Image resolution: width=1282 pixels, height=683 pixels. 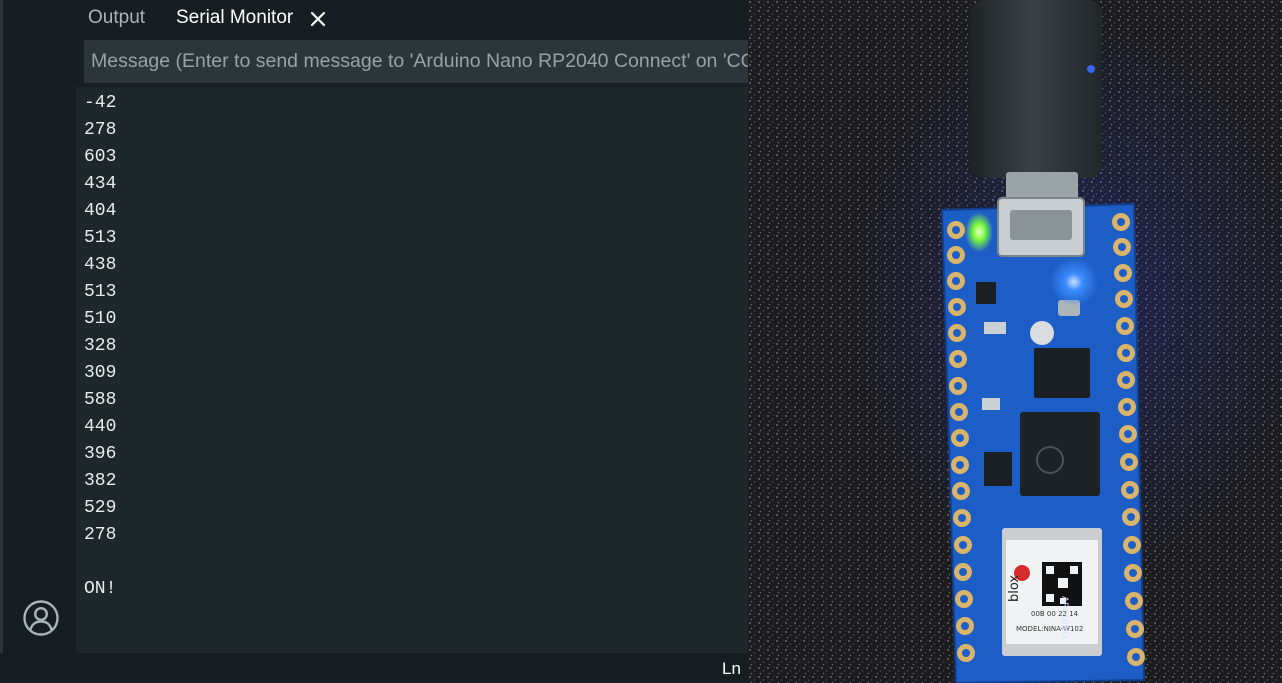 I want to click on serial-output-line, so click(x=100, y=562).